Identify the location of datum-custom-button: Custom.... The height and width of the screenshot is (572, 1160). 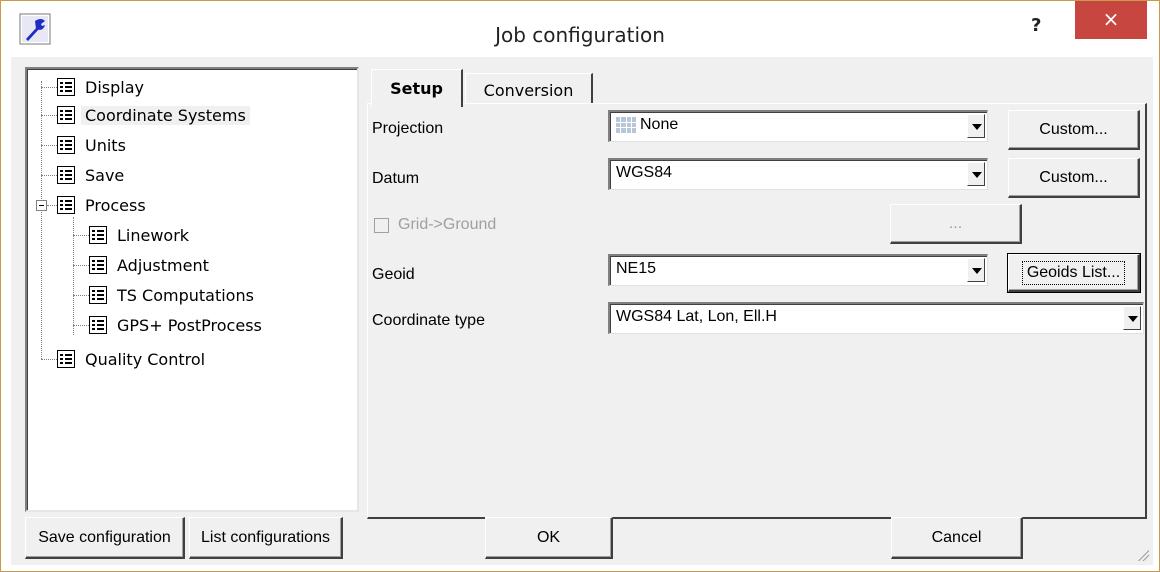
(1074, 178).